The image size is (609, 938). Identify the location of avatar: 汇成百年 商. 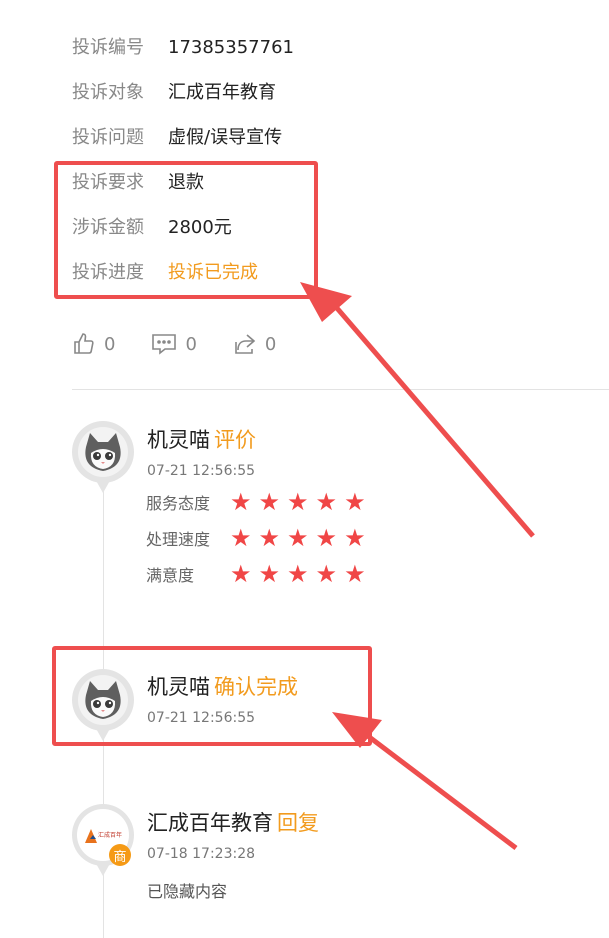
(104, 847).